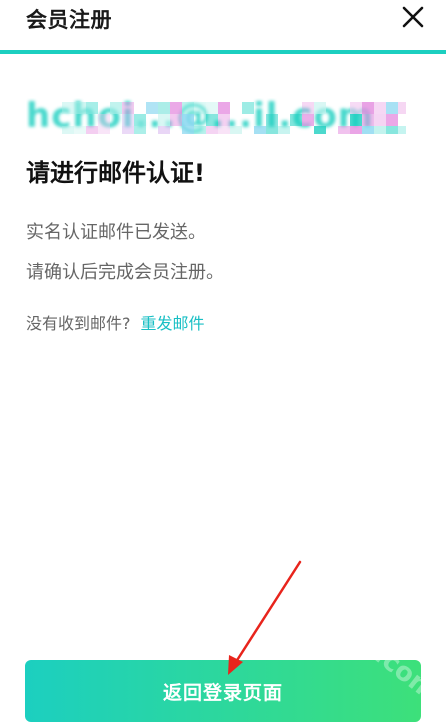  What do you see at coordinates (69, 20) in the screenshot?
I see `page-title: 会员注册` at bounding box center [69, 20].